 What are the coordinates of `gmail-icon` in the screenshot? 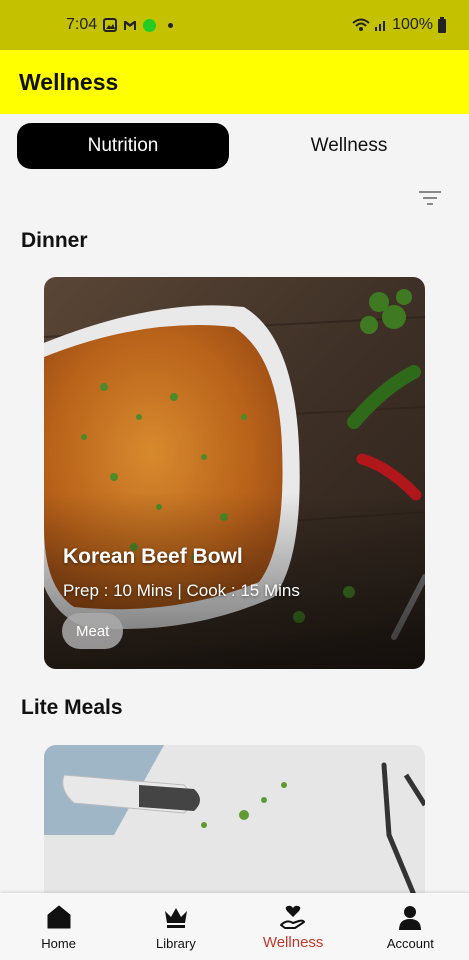 It's located at (130, 25).